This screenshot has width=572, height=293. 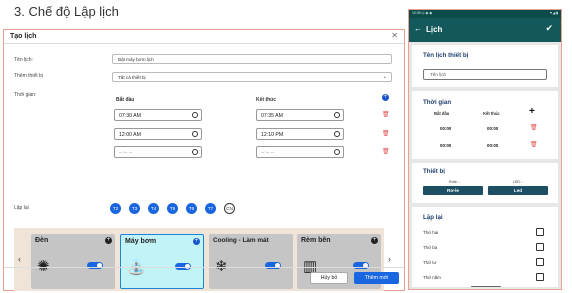 What do you see at coordinates (329, 278) in the screenshot?
I see `cancel-button: Hủy bỏ` at bounding box center [329, 278].